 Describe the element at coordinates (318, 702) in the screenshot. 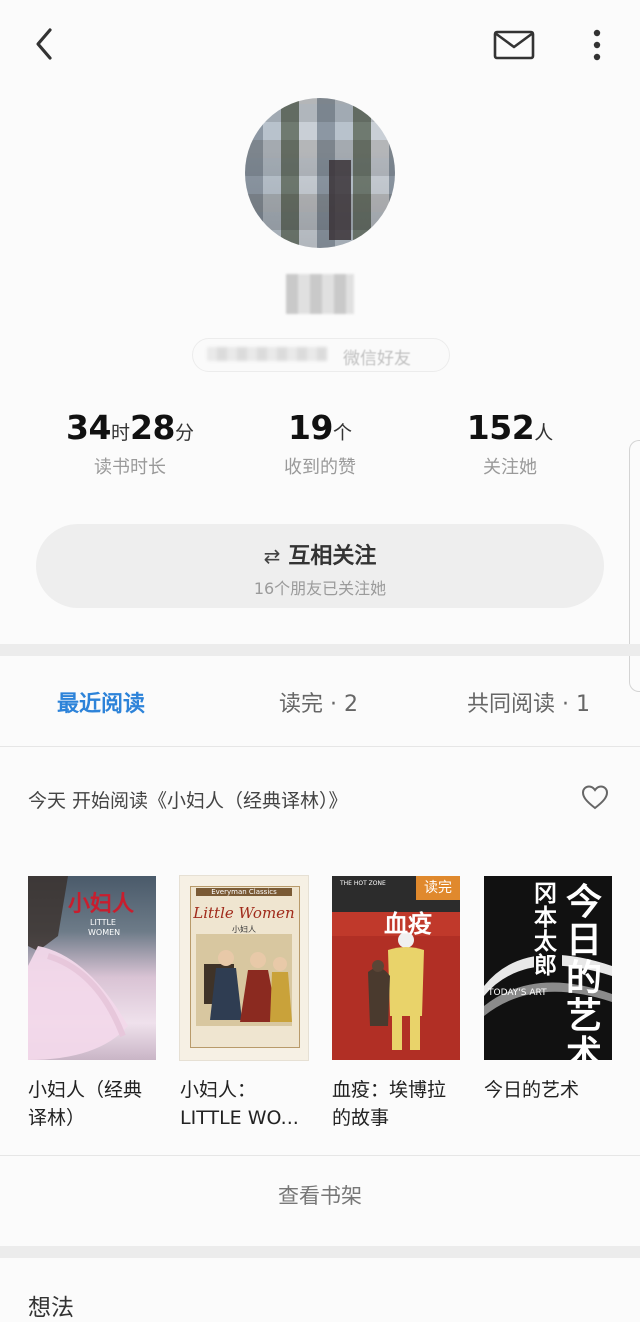

I see `tab-finished: 读完 · 2` at that location.